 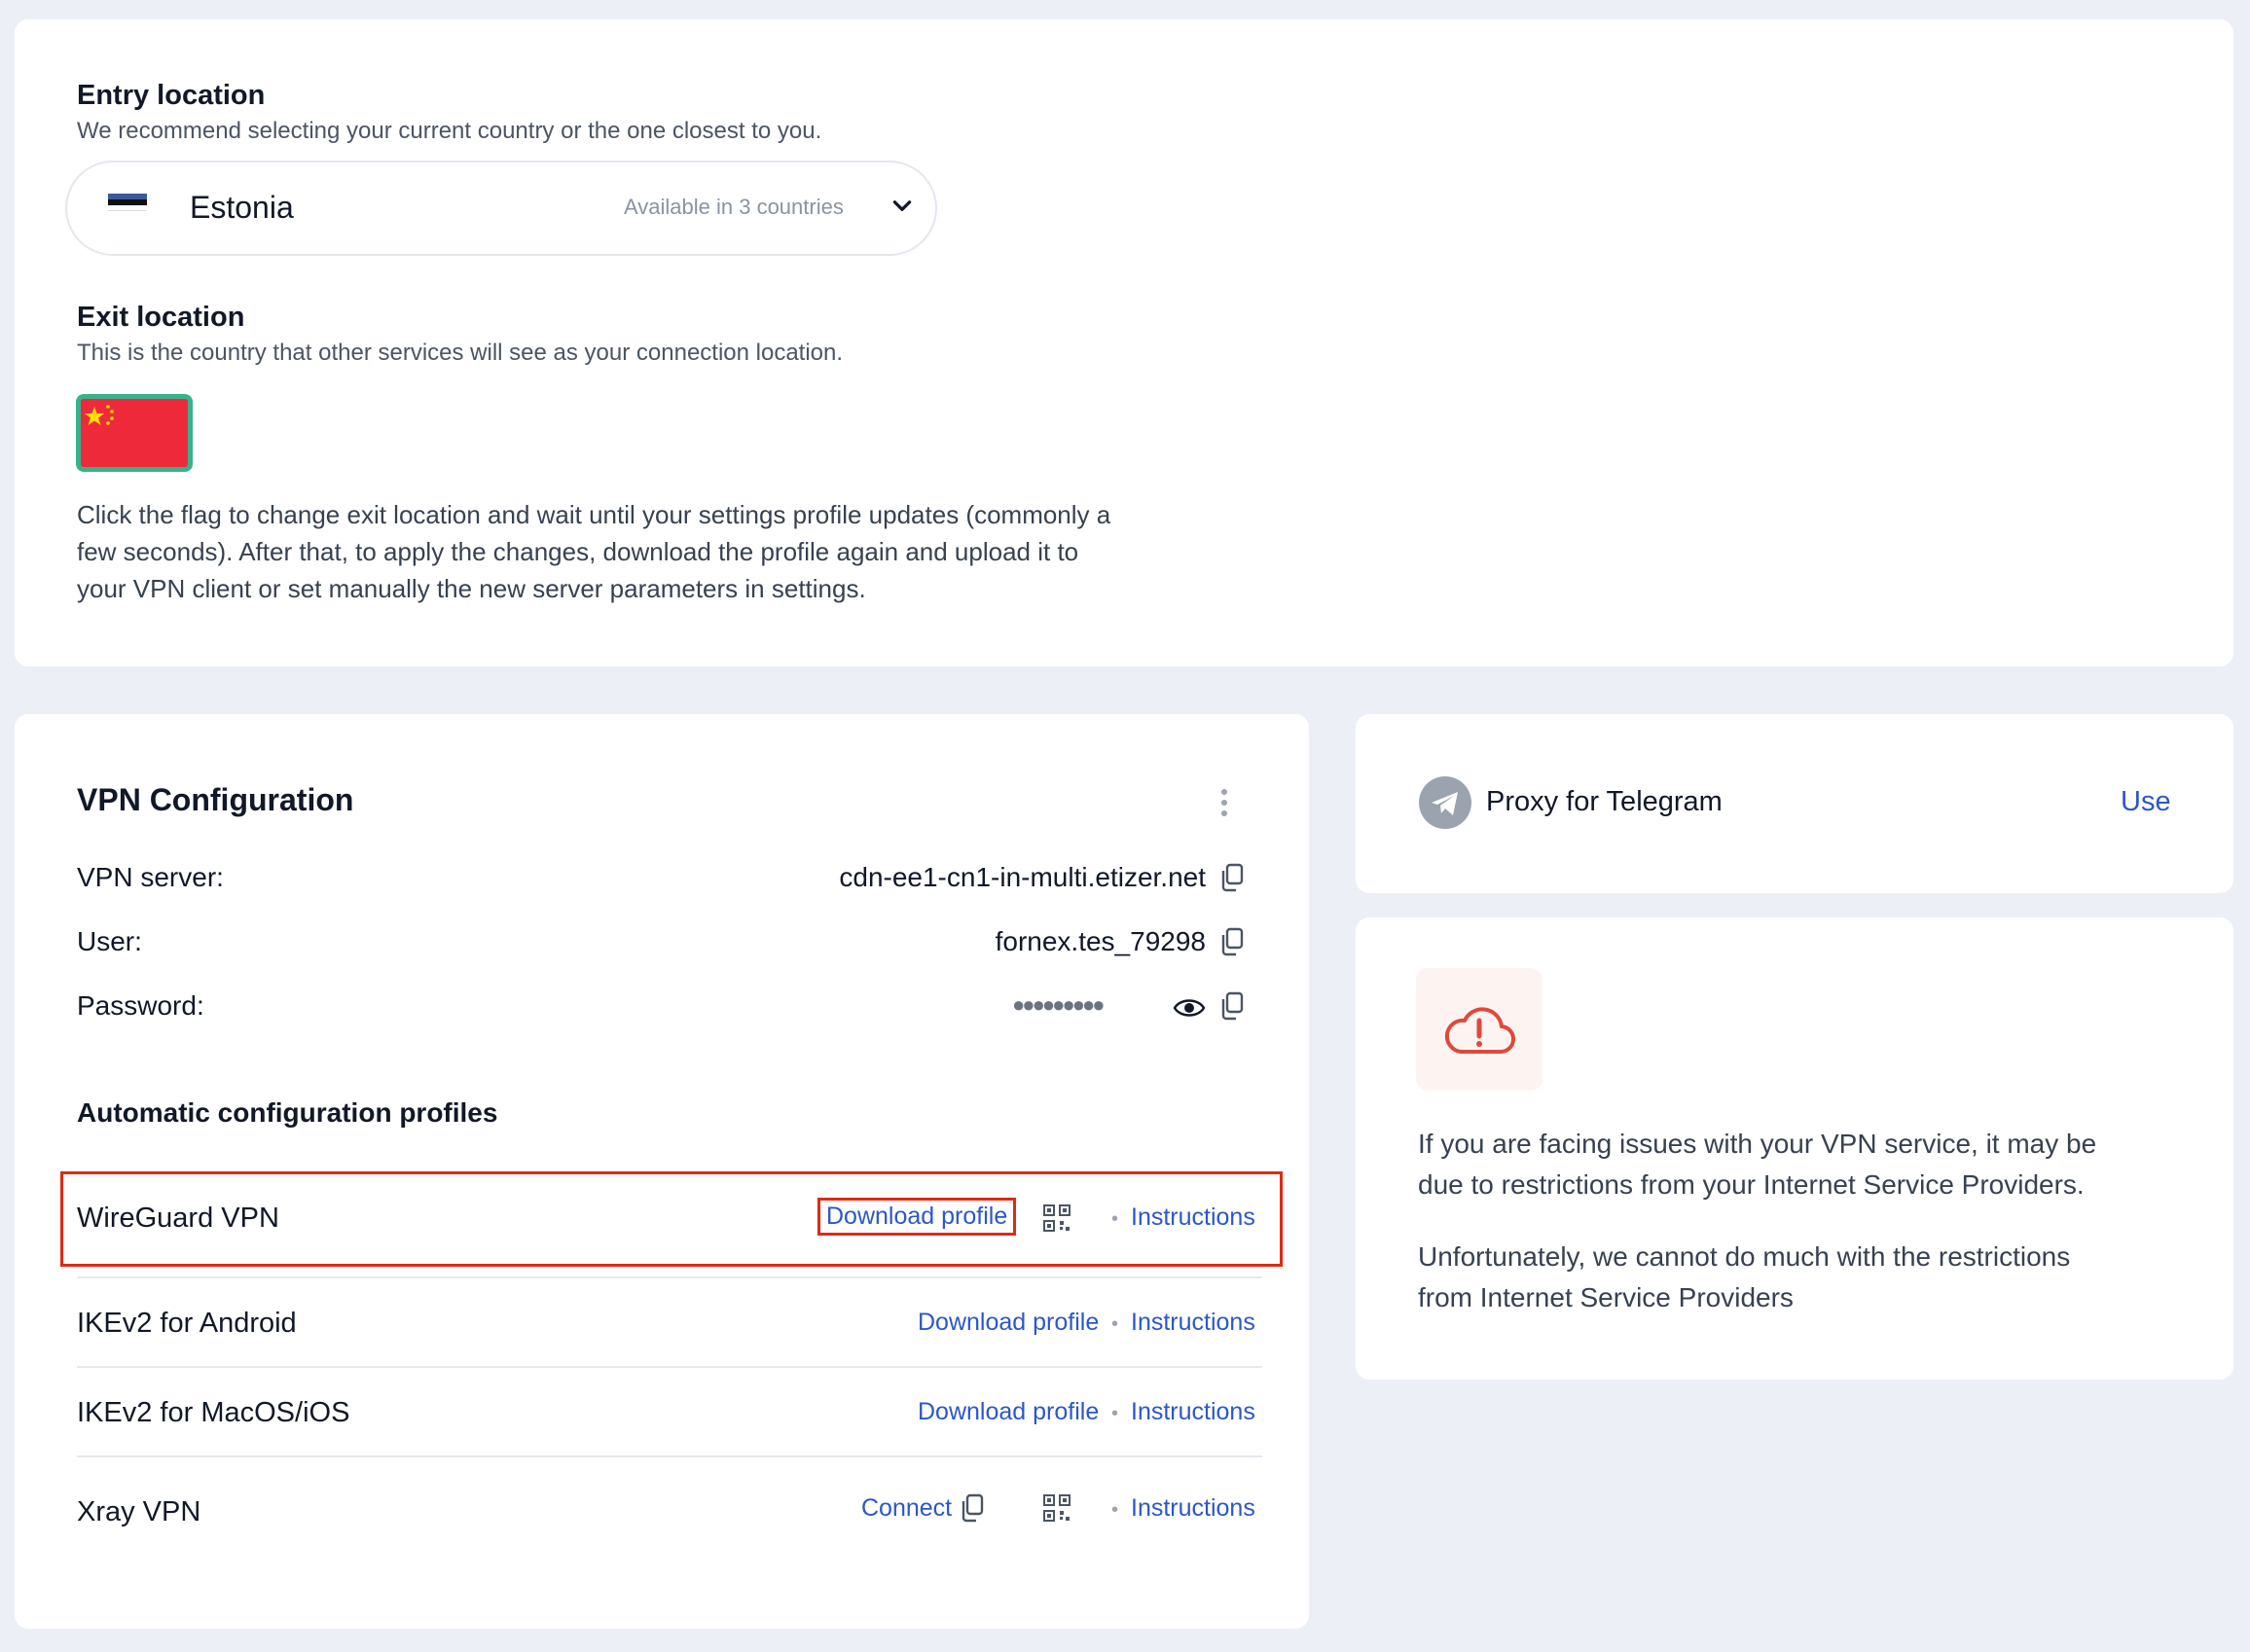 I want to click on password-mask: ●●●●●●●●●, so click(x=1059, y=1004).